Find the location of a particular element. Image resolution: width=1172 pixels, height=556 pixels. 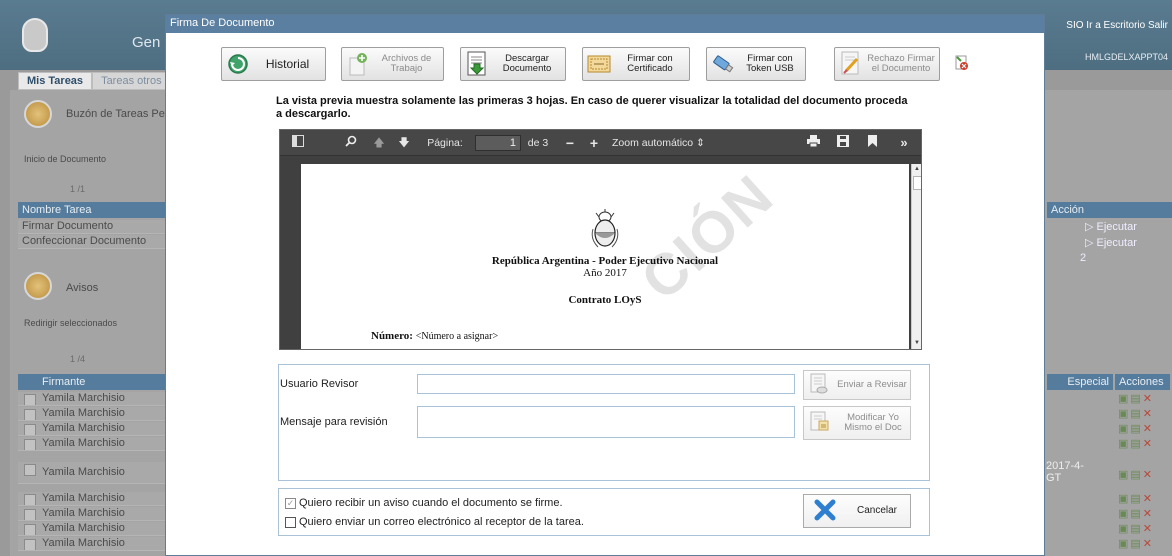

avisos-label: Avisos is located at coordinates (82, 288).